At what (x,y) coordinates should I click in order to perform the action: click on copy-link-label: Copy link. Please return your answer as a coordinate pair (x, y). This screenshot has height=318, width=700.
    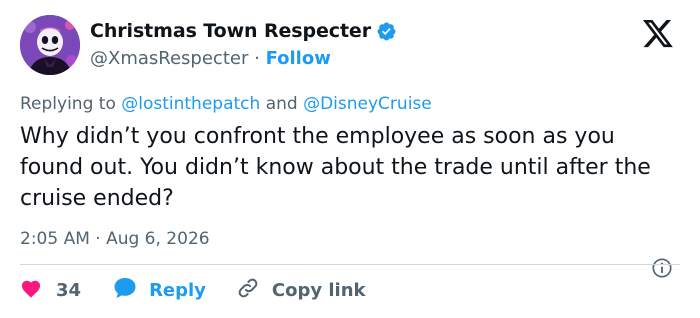
    Looking at the image, I should click on (318, 290).